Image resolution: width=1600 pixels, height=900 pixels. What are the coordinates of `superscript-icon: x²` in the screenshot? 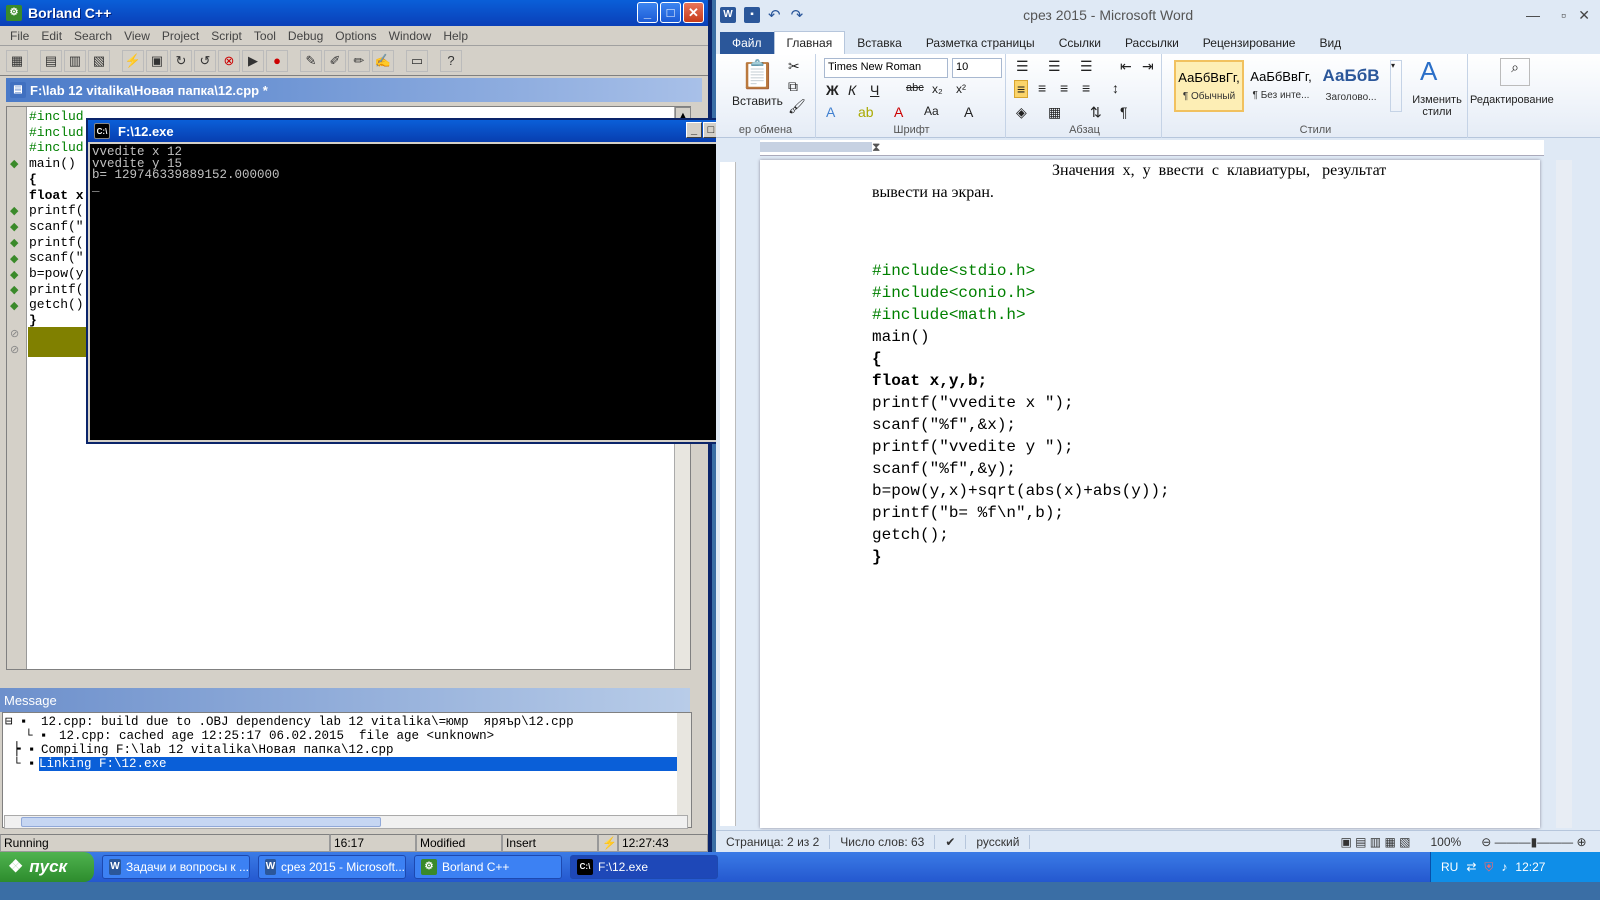 It's located at (961, 89).